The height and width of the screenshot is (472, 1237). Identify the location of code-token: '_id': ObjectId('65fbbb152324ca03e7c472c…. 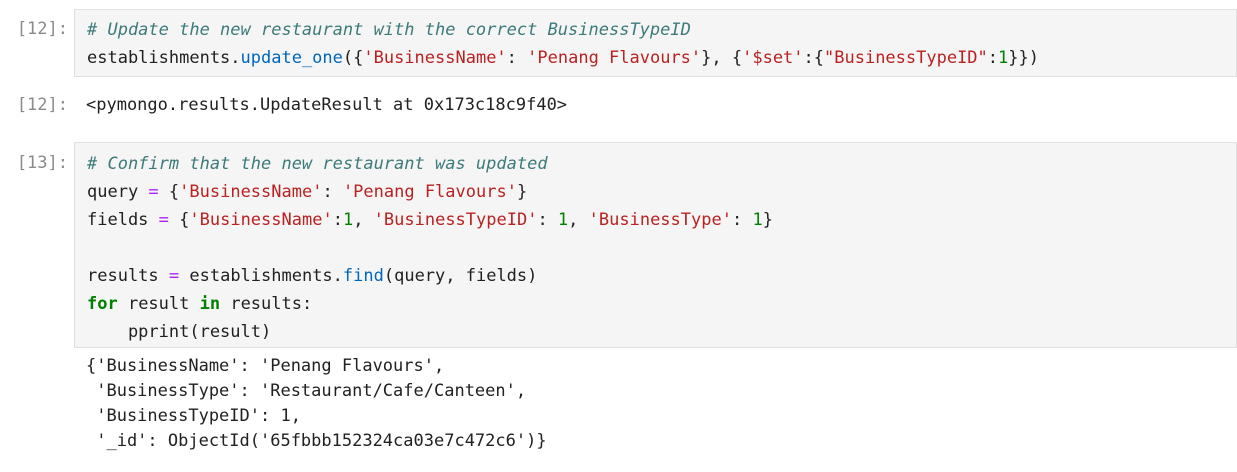
(316, 441).